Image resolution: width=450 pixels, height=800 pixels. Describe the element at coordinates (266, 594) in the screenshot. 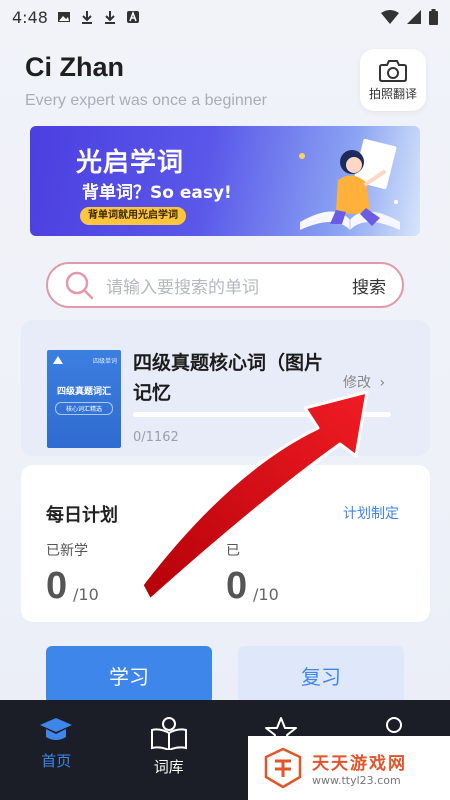

I see `second-stat-total: /10` at that location.